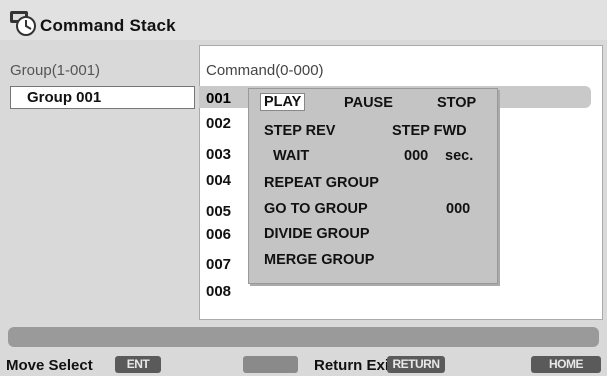 The image size is (607, 376). What do you see at coordinates (317, 234) in the screenshot?
I see `menu-item-divide-group: DIVIDE GROUP` at bounding box center [317, 234].